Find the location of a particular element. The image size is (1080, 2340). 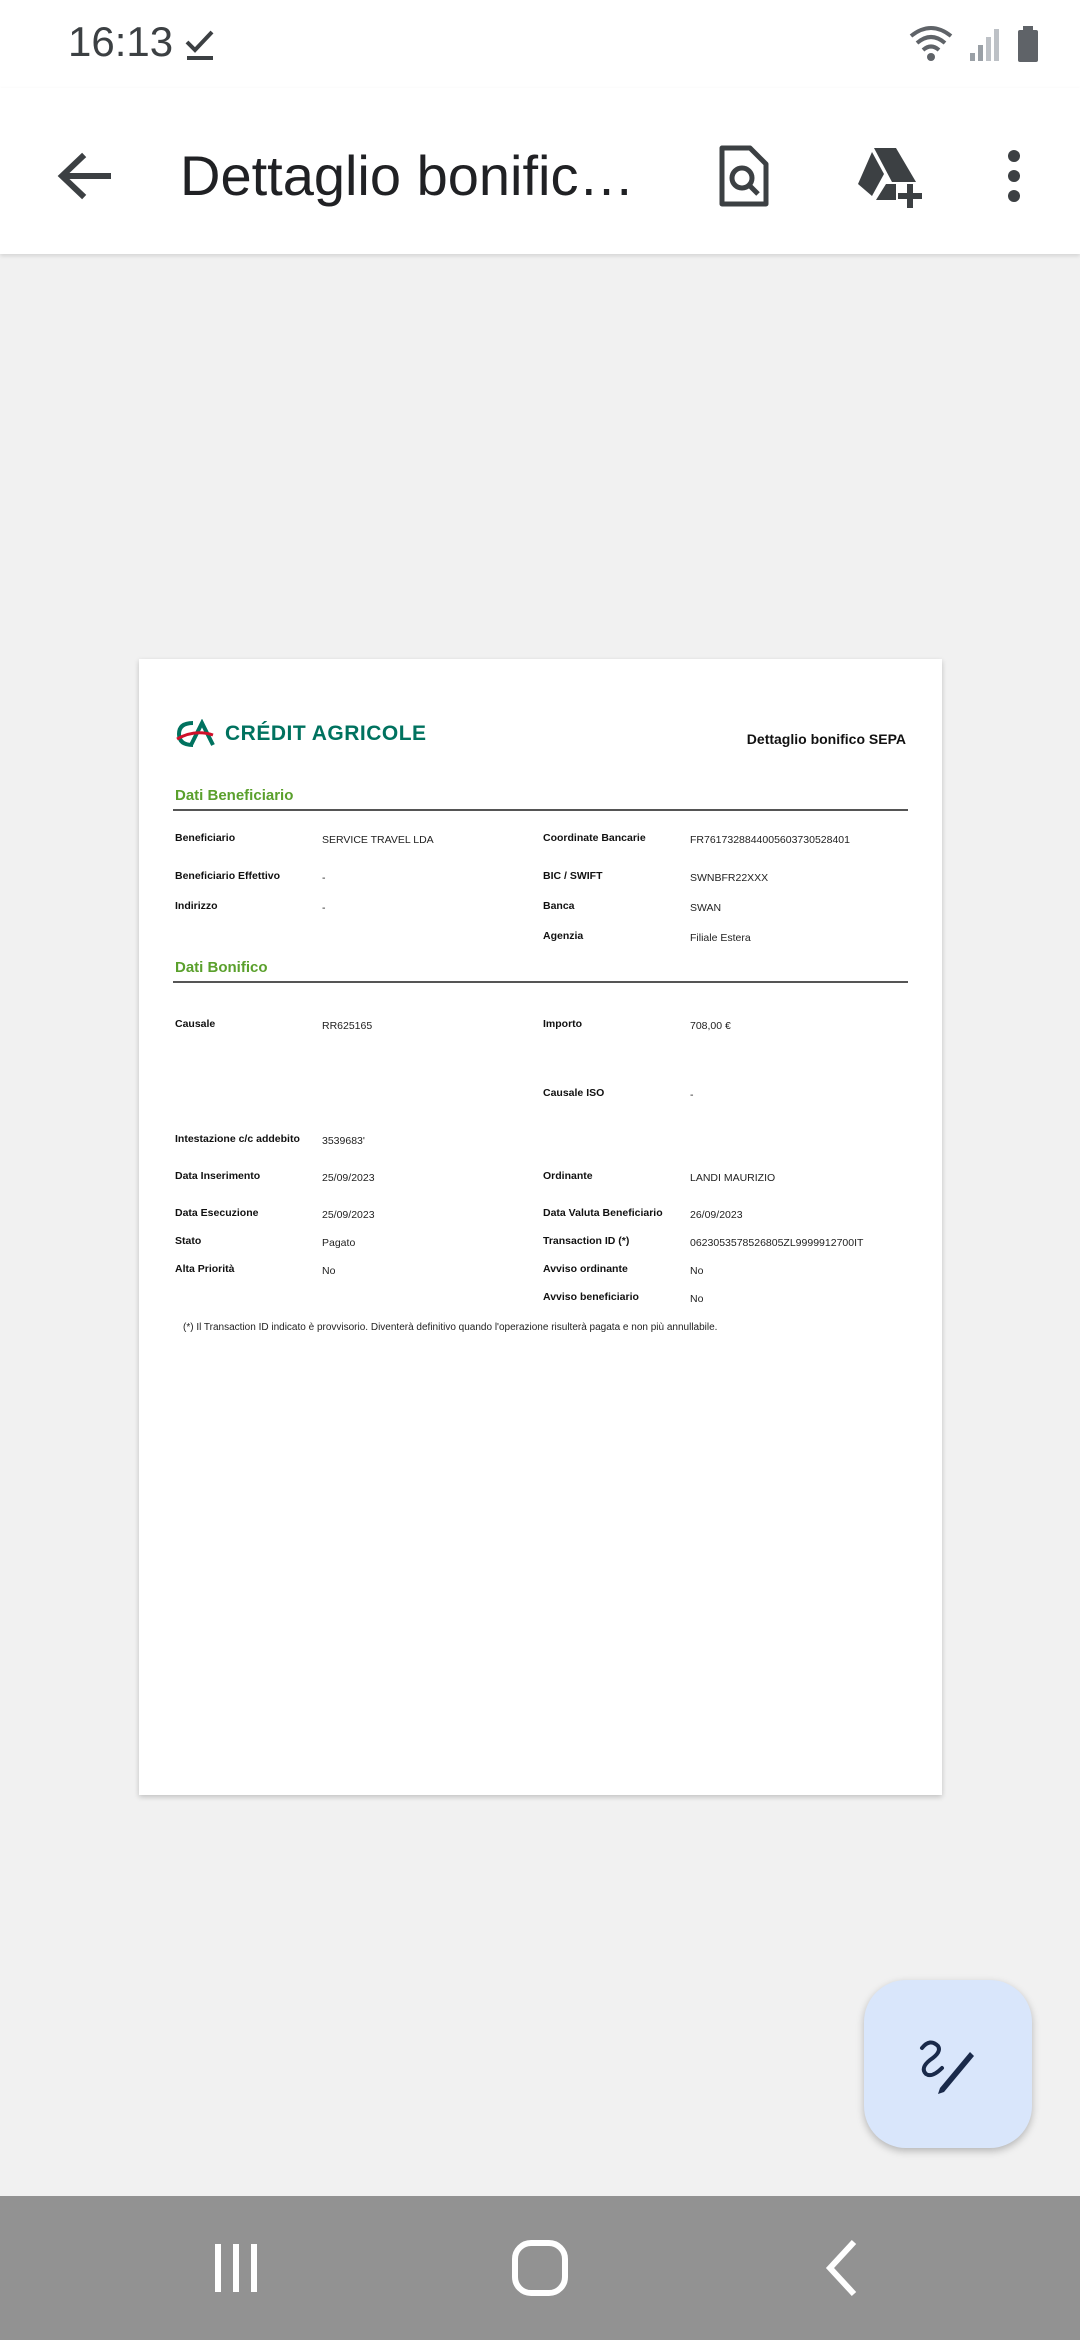

system-nav-bar is located at coordinates (540, 2268).